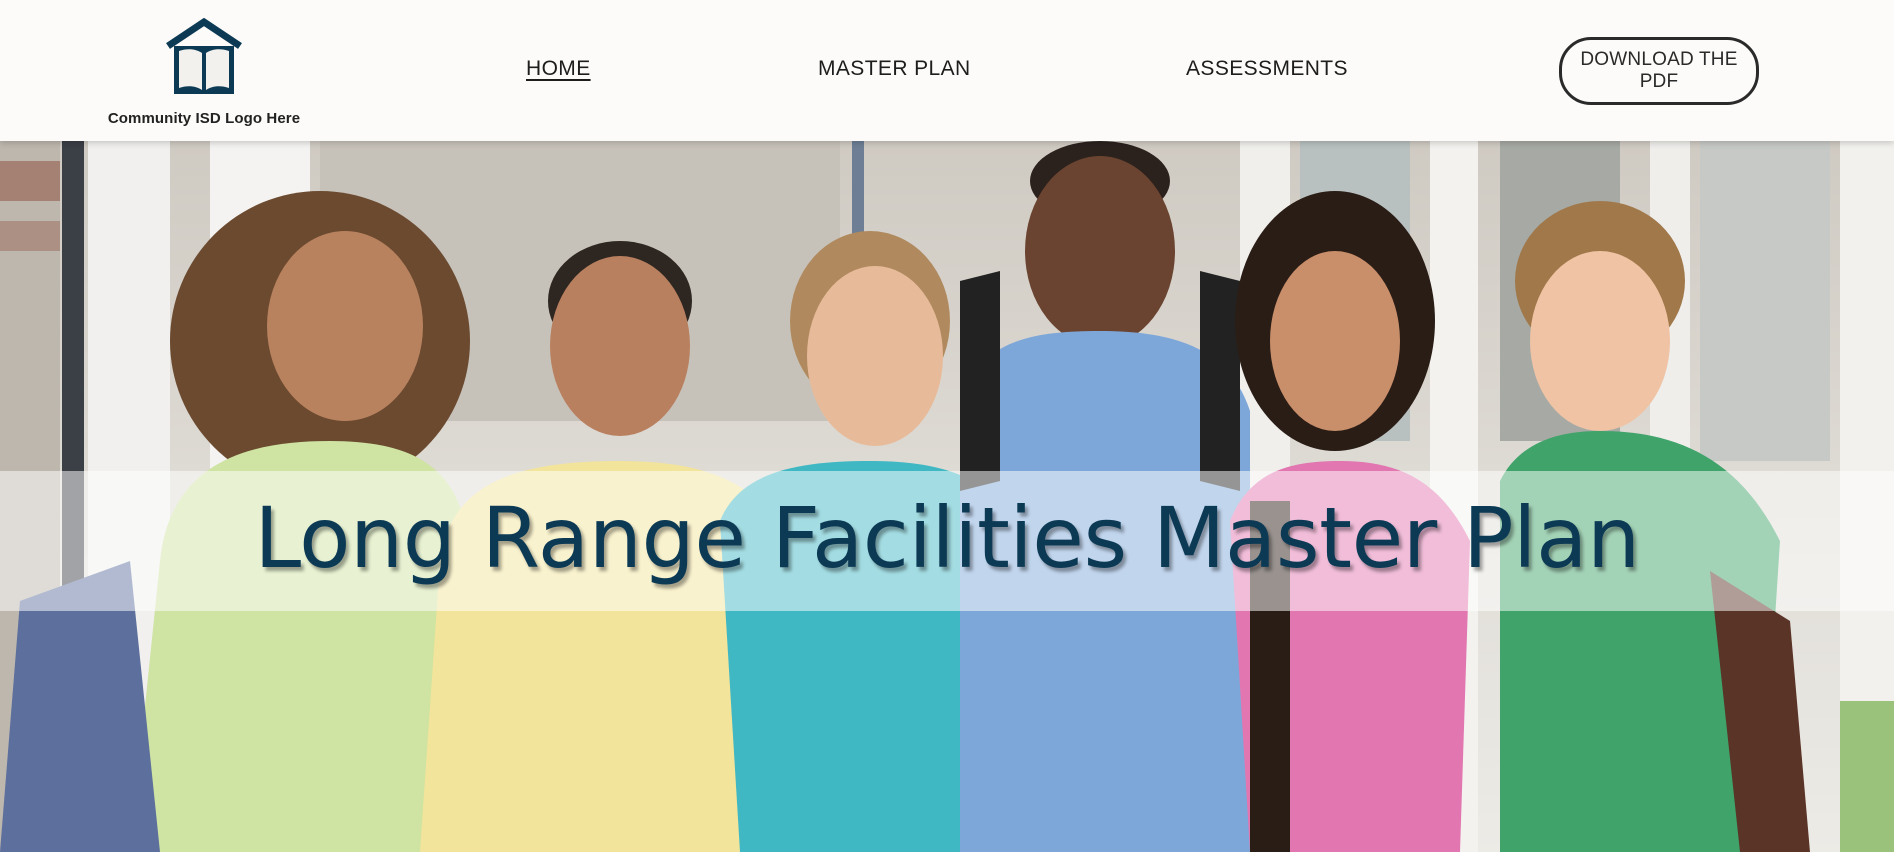  Describe the element at coordinates (947, 538) in the screenshot. I see `page-title: Long Range Facilities Master Plan` at that location.